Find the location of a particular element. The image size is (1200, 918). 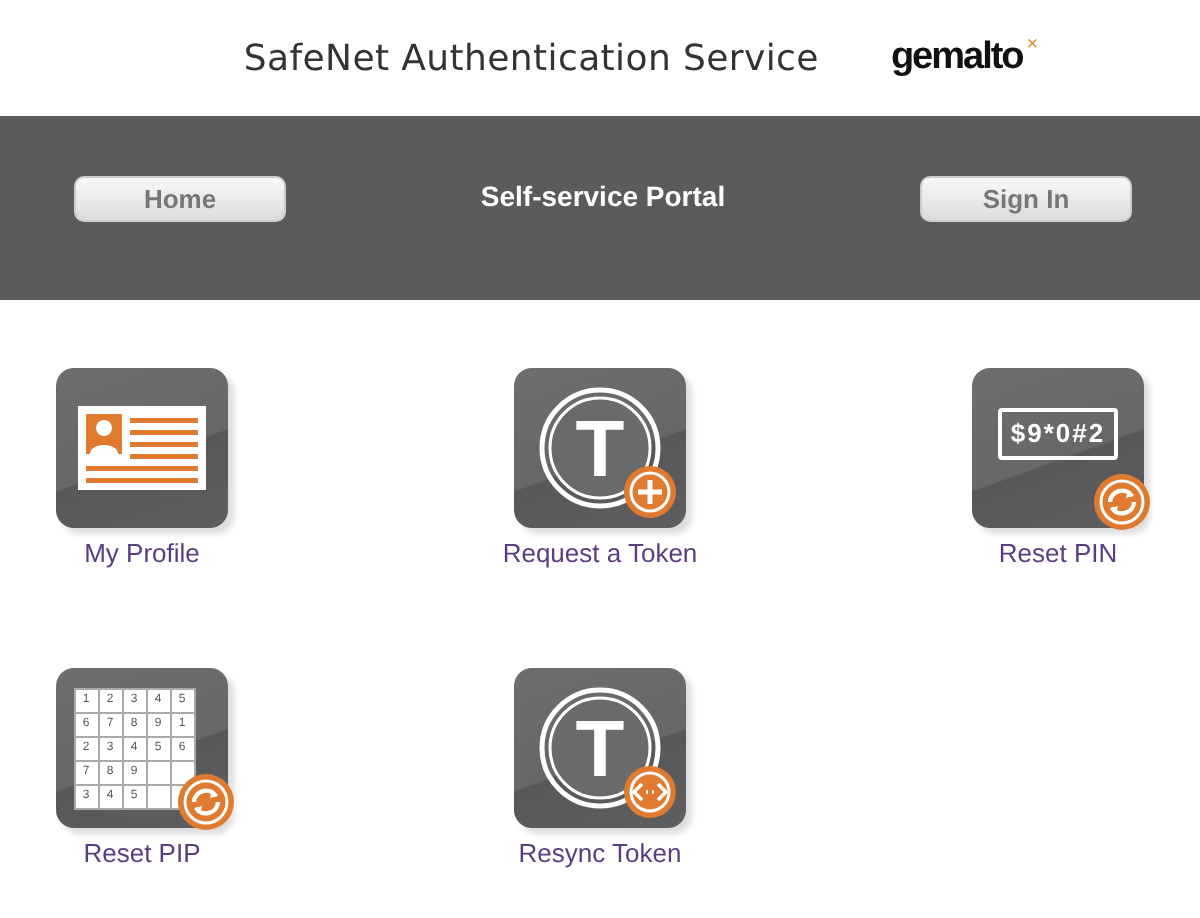

tile-icon-button is located at coordinates (142, 448).